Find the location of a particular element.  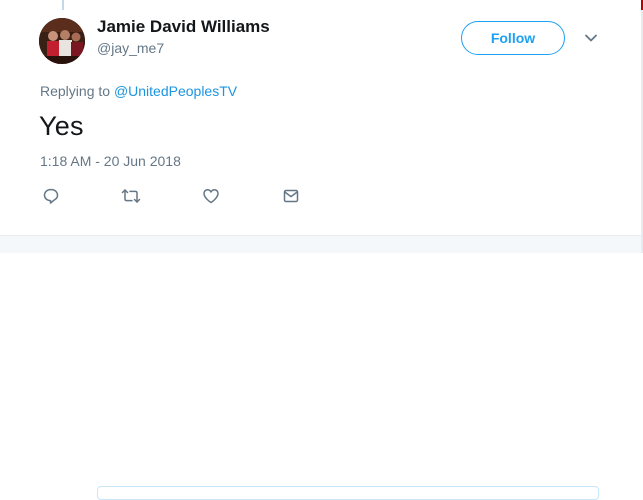

retweet-icon is located at coordinates (131, 196).